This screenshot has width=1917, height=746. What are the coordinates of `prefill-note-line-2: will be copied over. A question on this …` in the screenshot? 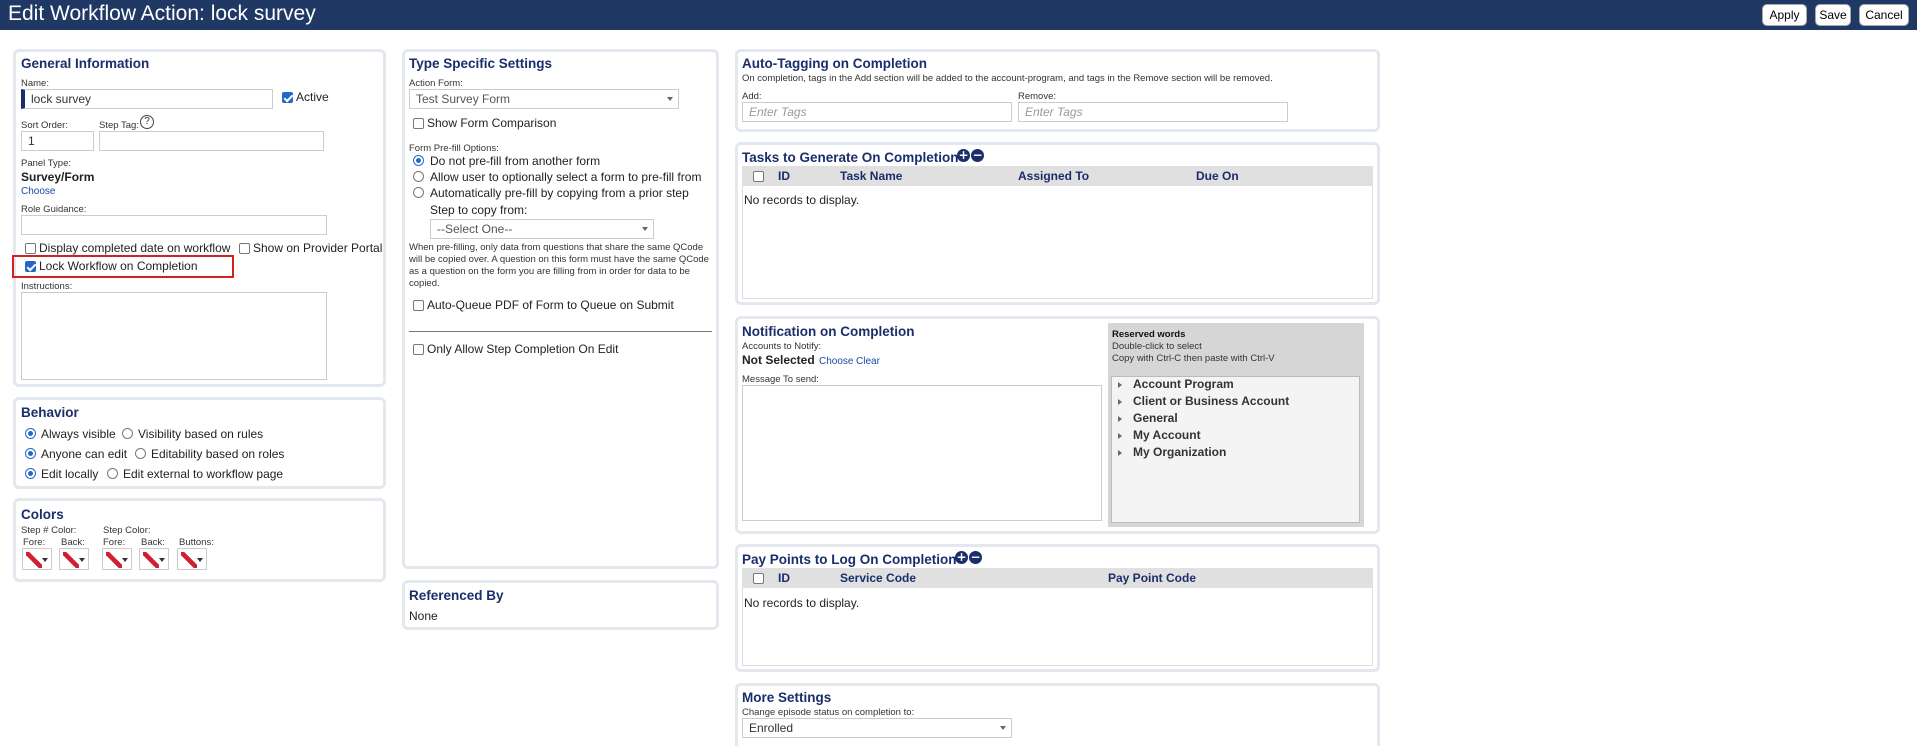 It's located at (559, 259).